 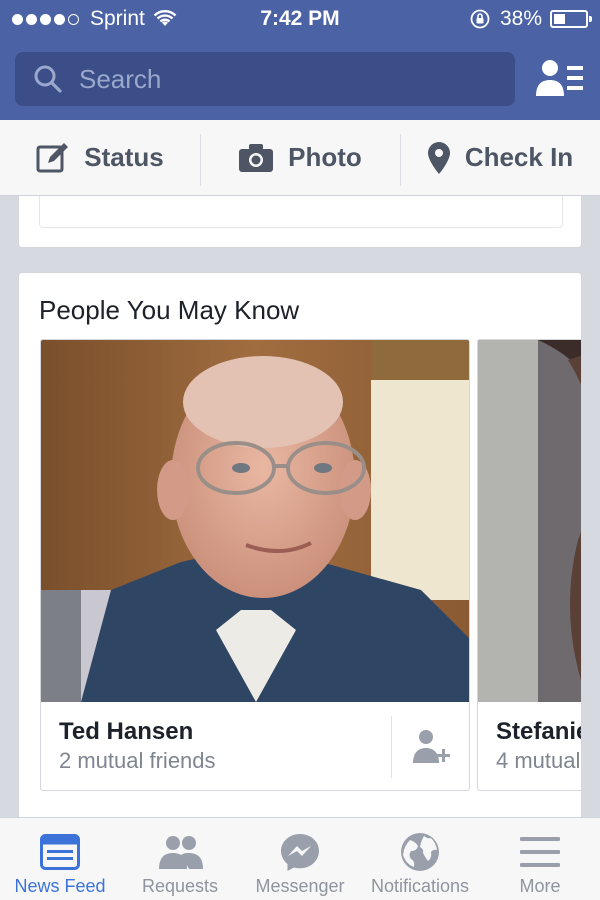 I want to click on location-pin-icon, so click(x=438, y=157).